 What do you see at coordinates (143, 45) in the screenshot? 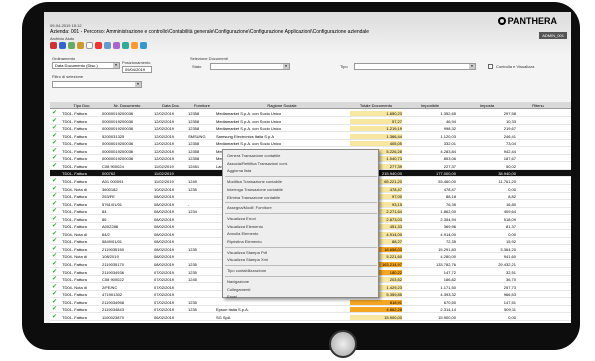
I see `export-icon` at bounding box center [143, 45].